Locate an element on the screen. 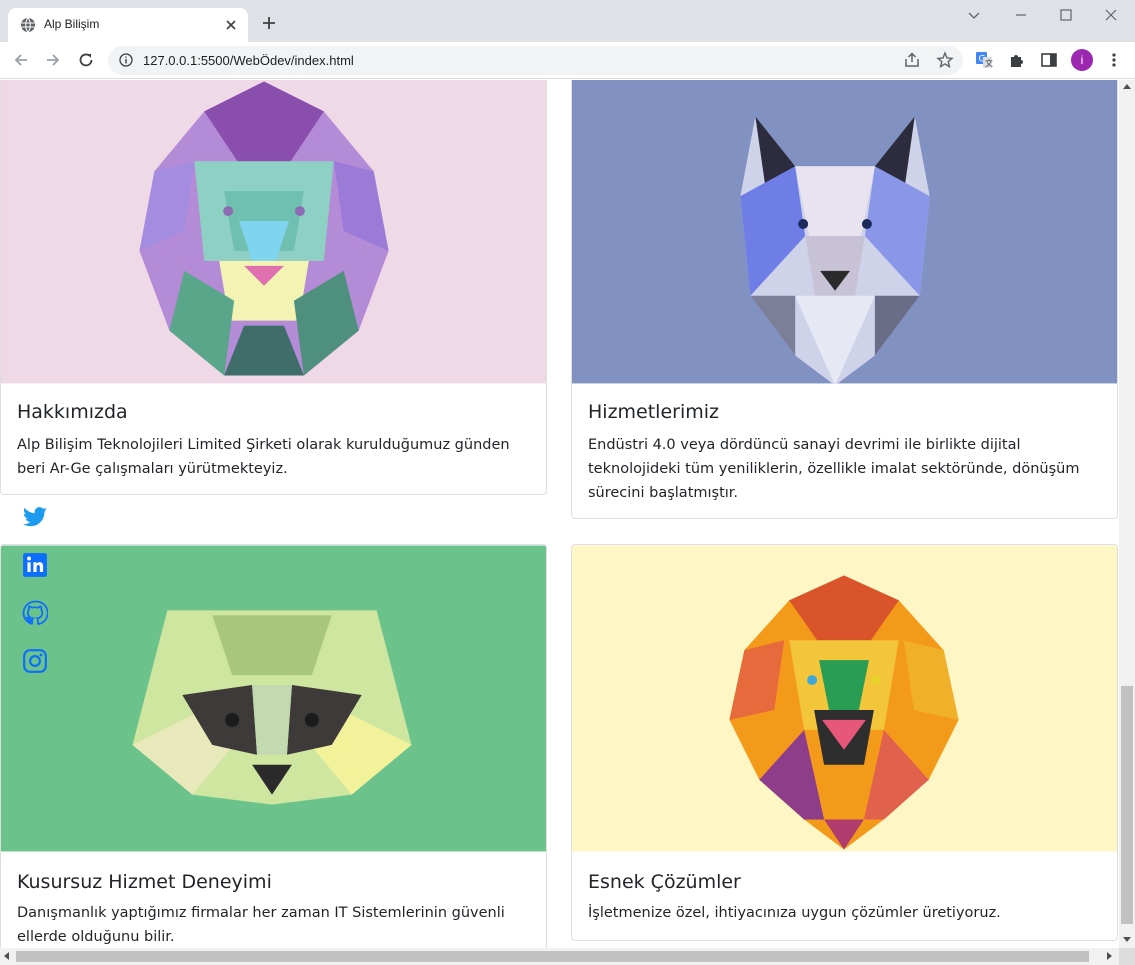  scrollbar-corner is located at coordinates (1127, 956).